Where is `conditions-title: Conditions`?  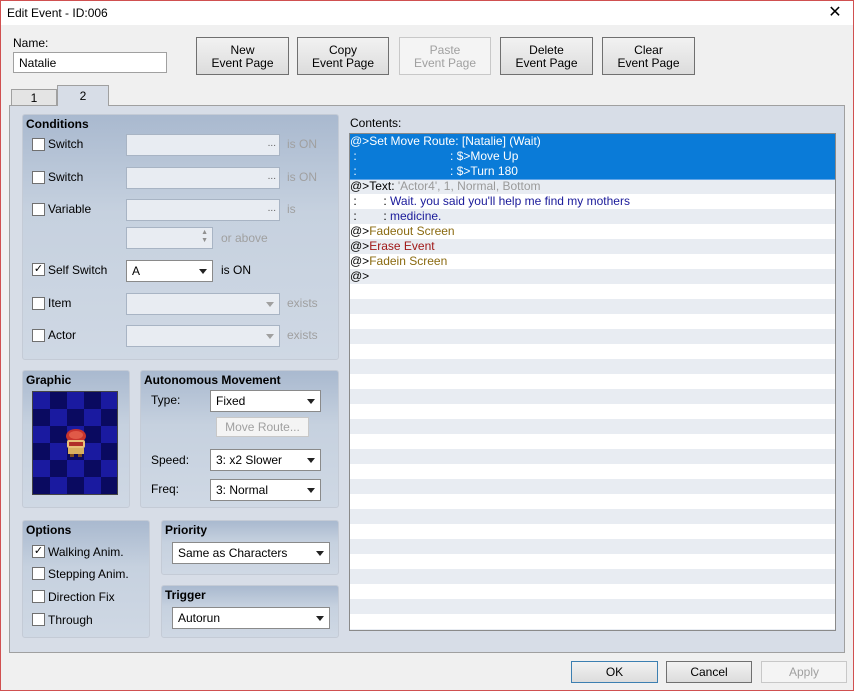 conditions-title: Conditions is located at coordinates (57, 124).